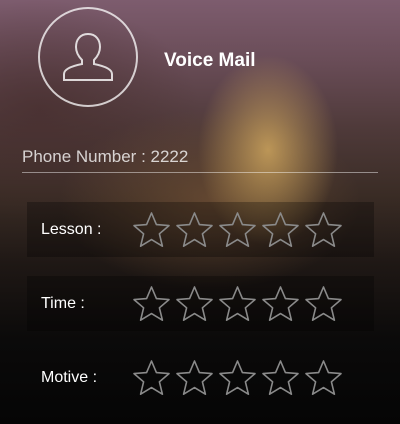 The image size is (400, 424). Describe the element at coordinates (69, 377) in the screenshot. I see `rating-label-motive: Motive :` at that location.